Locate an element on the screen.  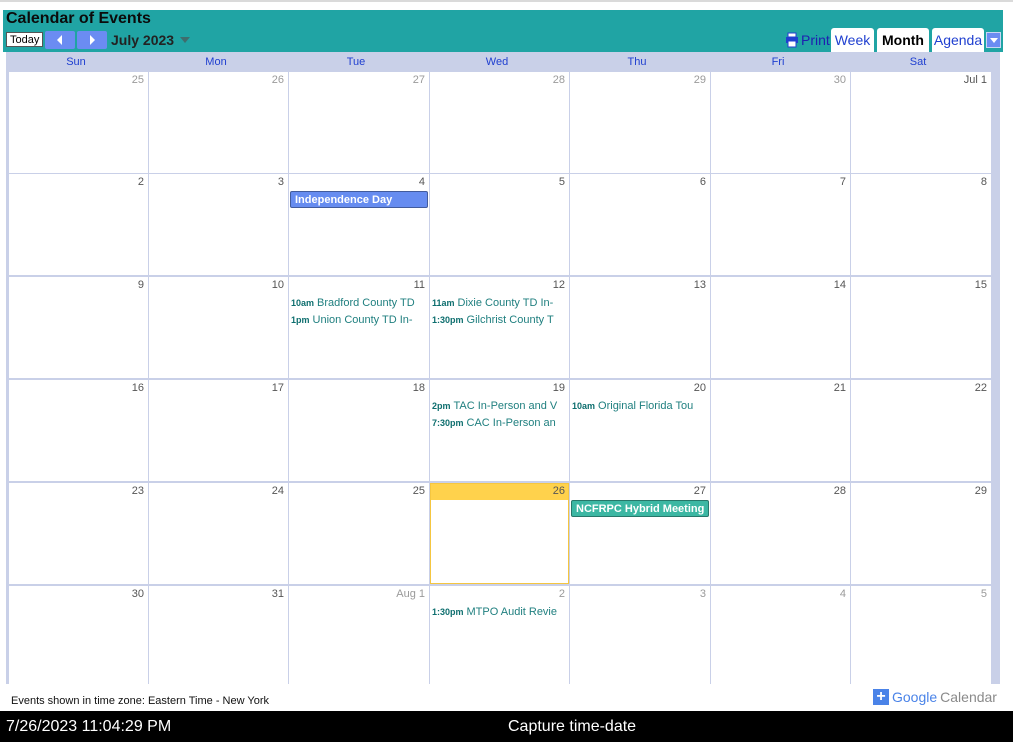
current-month-label: July 2023 is located at coordinates (142, 40).